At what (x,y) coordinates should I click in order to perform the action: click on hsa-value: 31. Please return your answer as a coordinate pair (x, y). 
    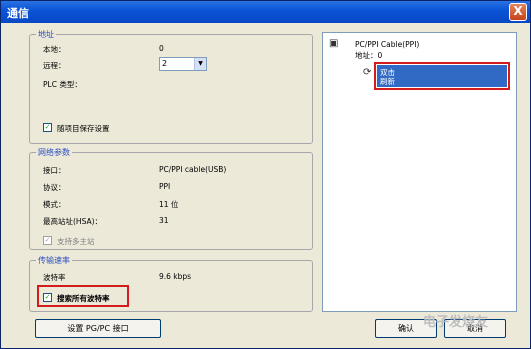
    Looking at the image, I should click on (164, 220).